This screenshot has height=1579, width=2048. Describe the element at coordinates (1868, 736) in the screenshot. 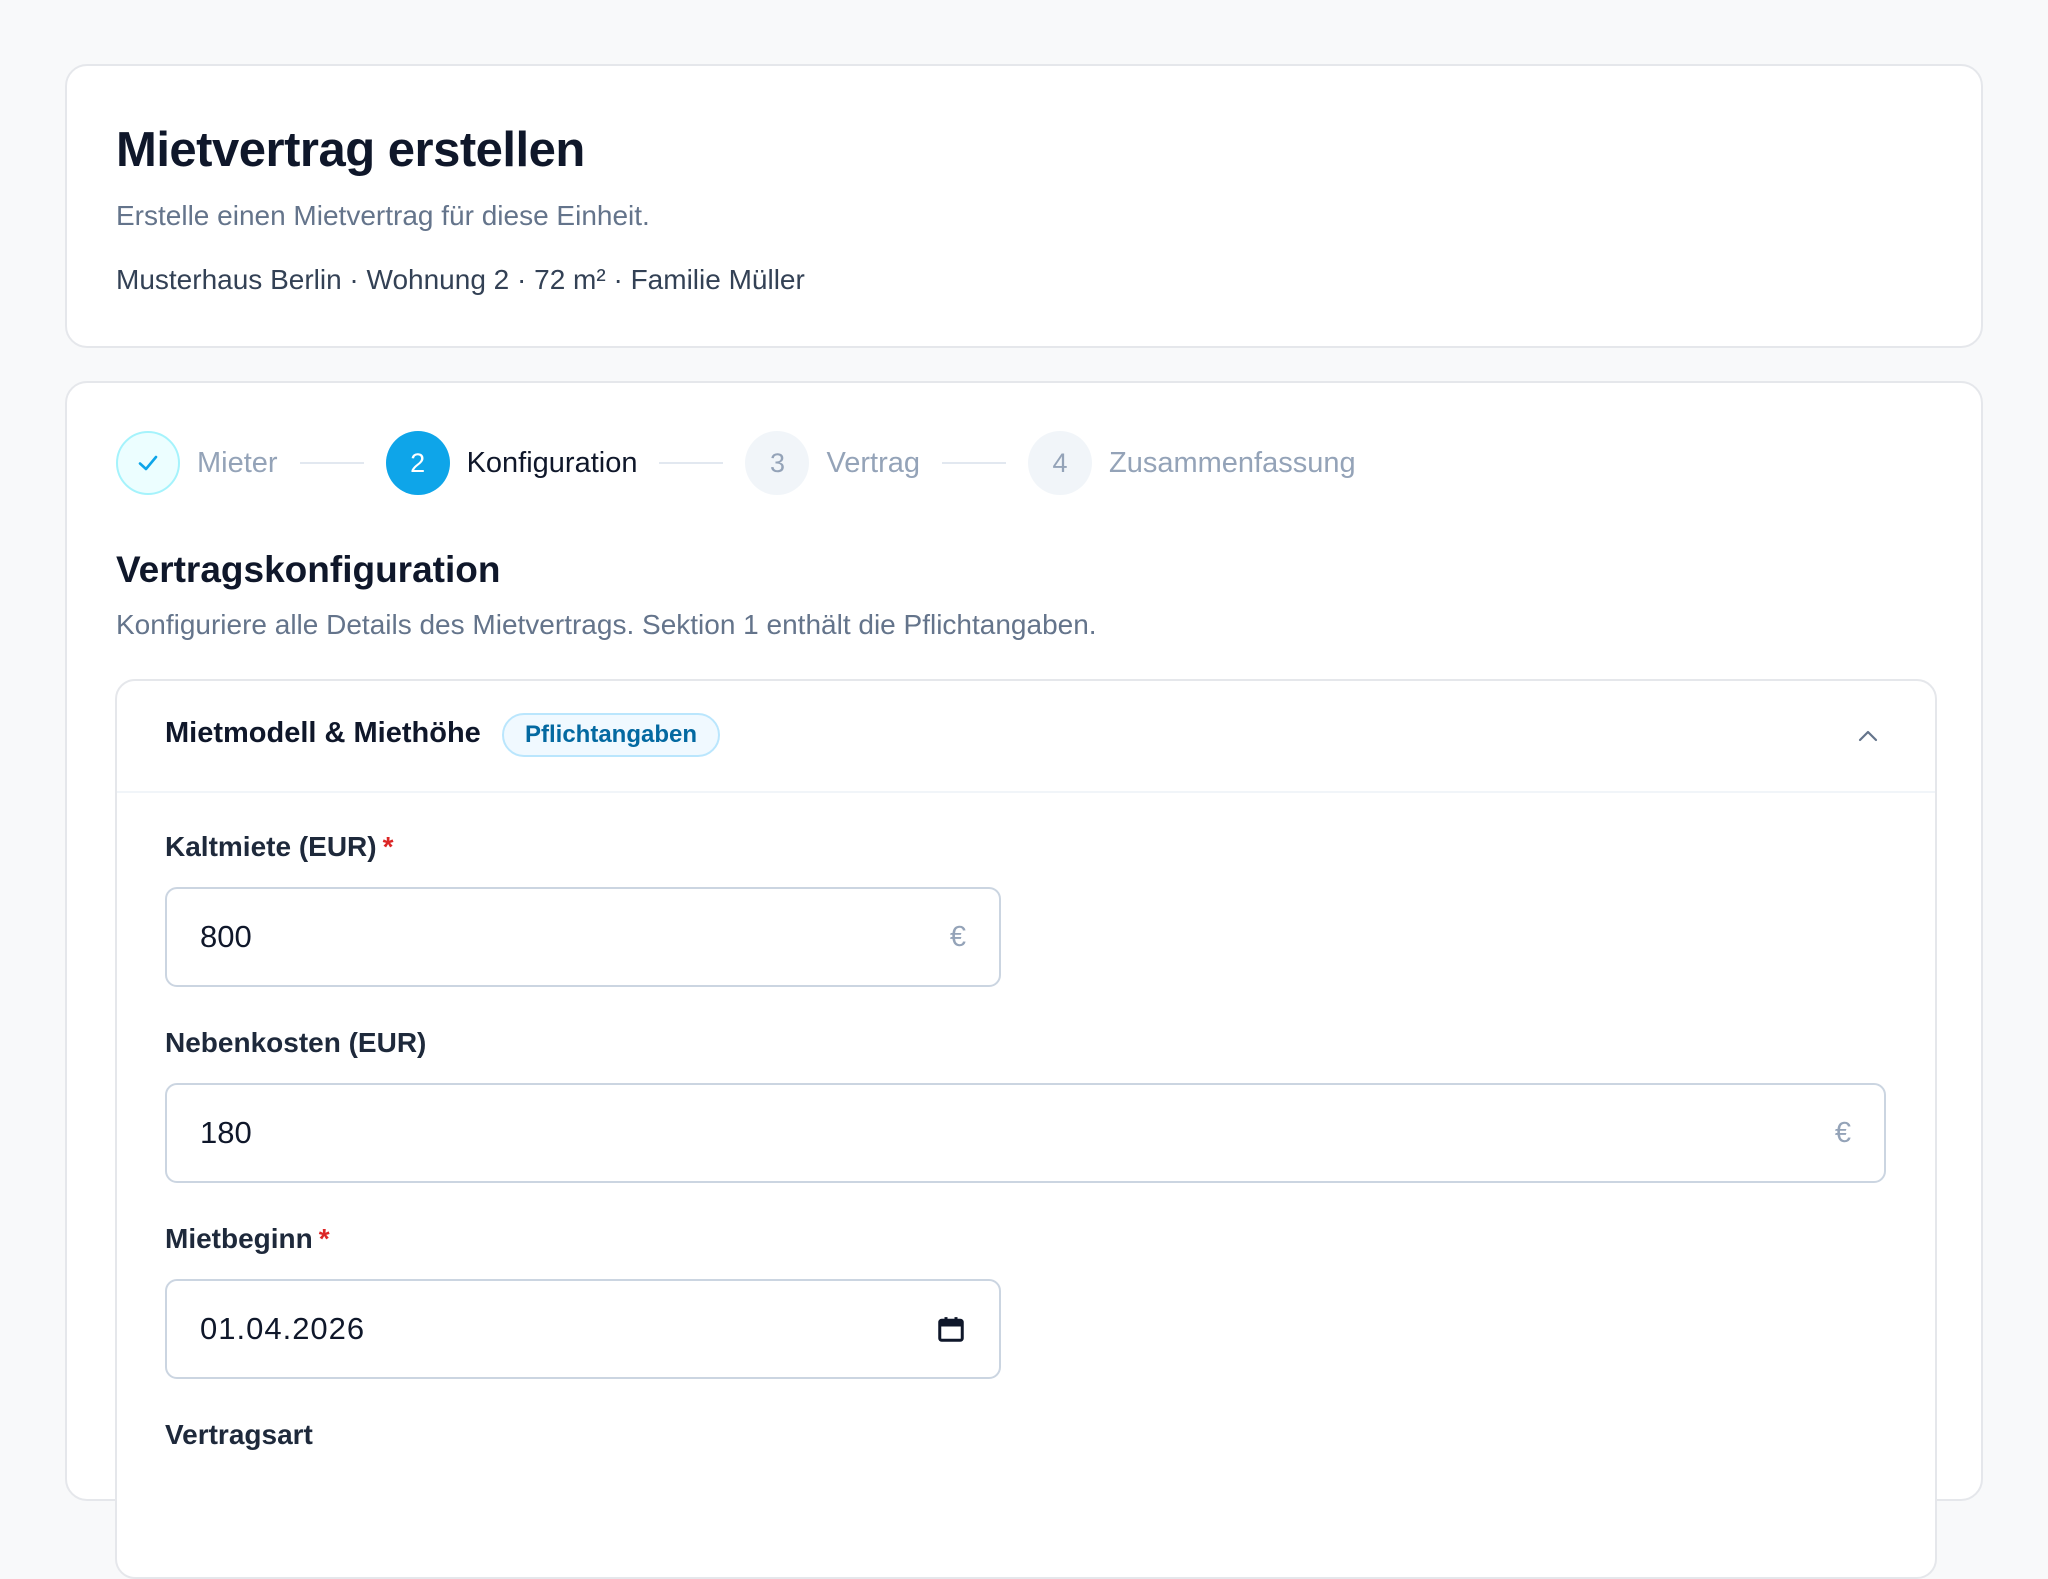

I see `chevron-up-icon` at that location.